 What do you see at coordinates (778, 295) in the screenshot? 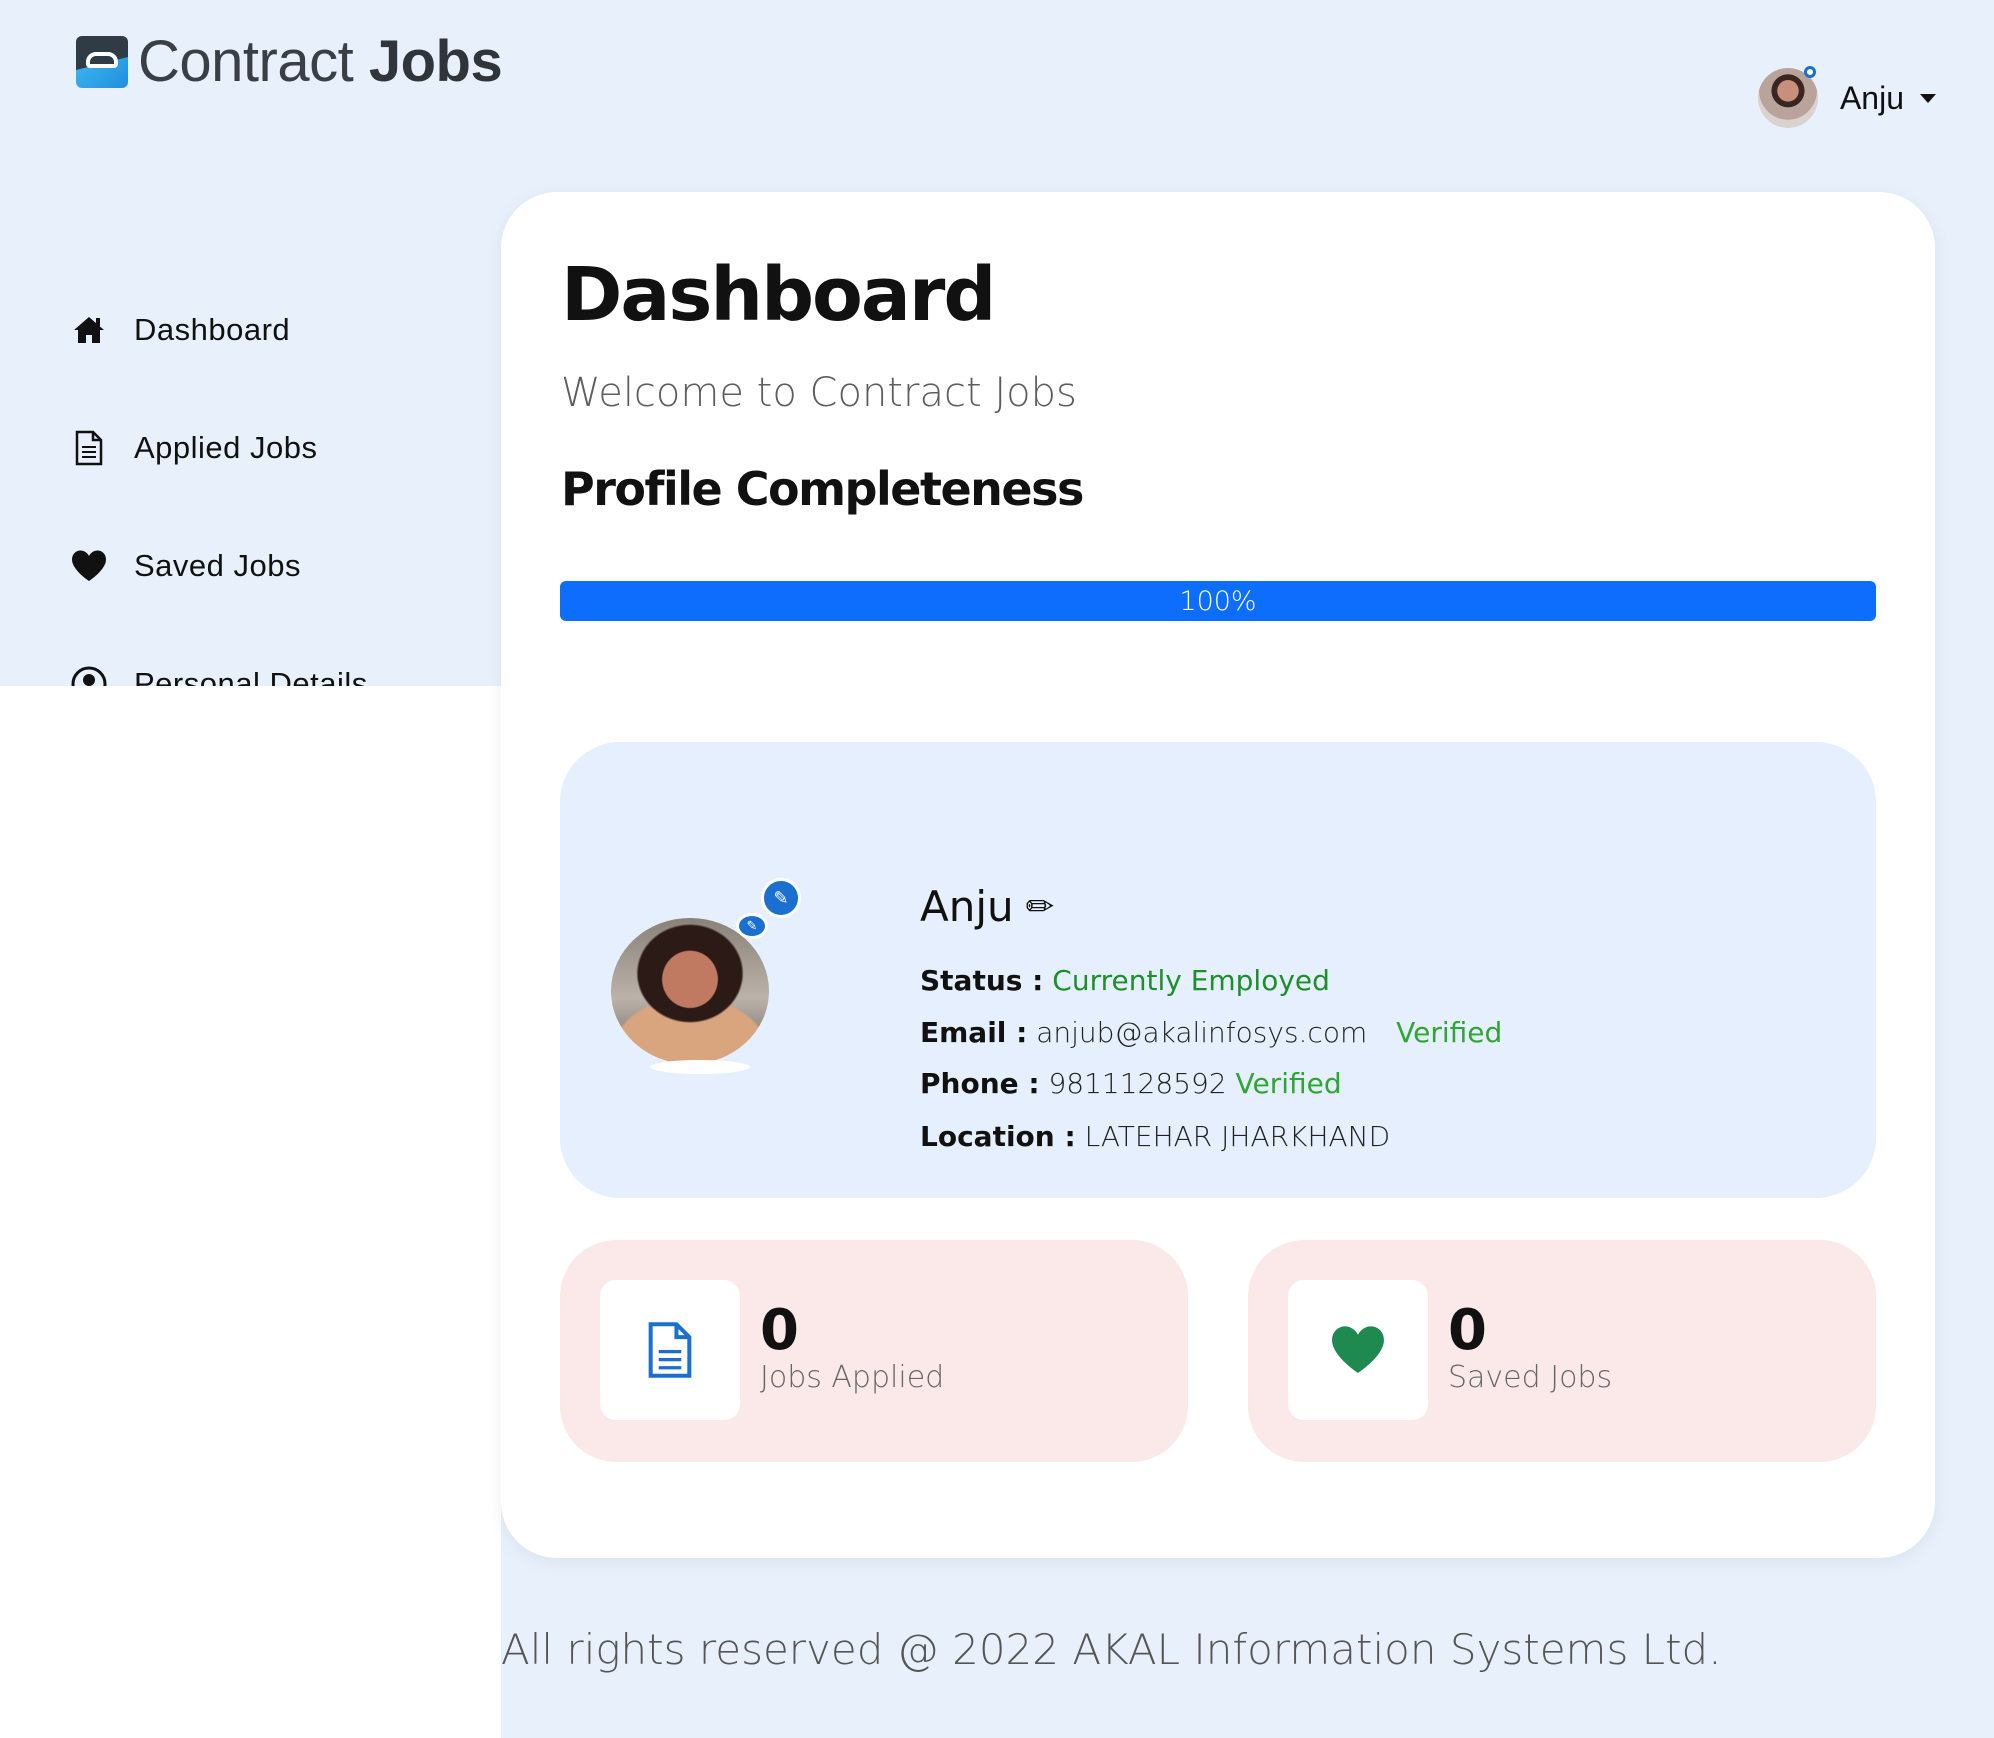
I see `page-title: Dashboard` at bounding box center [778, 295].